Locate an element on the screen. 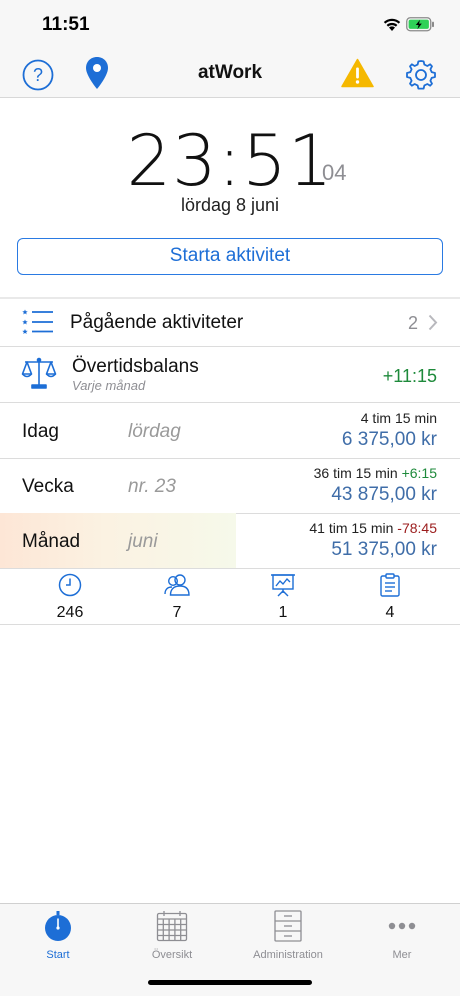  period-hours: 41 tim 15 min -78:45 is located at coordinates (373, 528).